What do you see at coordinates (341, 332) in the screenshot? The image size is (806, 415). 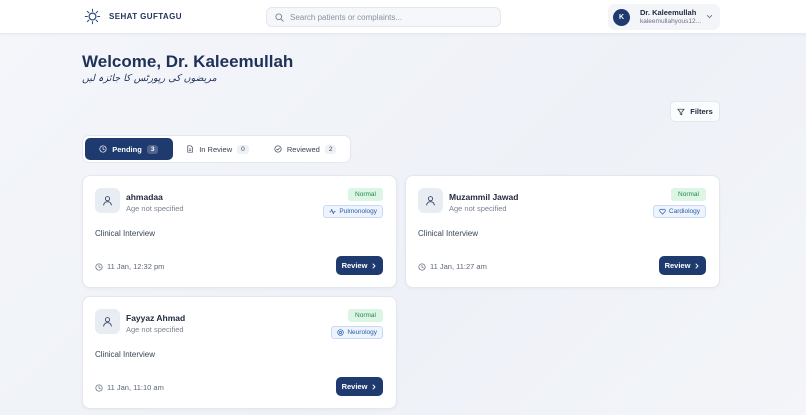 I see `target-icon` at bounding box center [341, 332].